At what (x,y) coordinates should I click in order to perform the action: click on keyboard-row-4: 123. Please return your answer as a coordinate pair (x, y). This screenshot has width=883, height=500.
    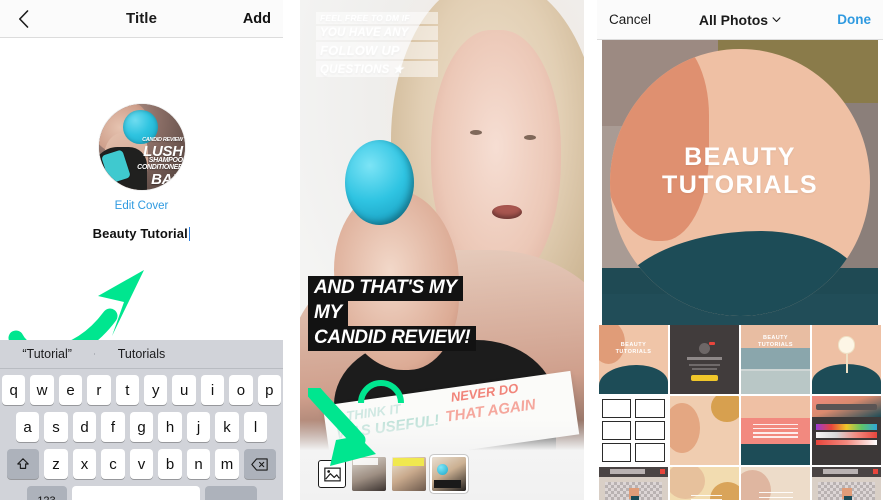
    Looking at the image, I should click on (141, 493).